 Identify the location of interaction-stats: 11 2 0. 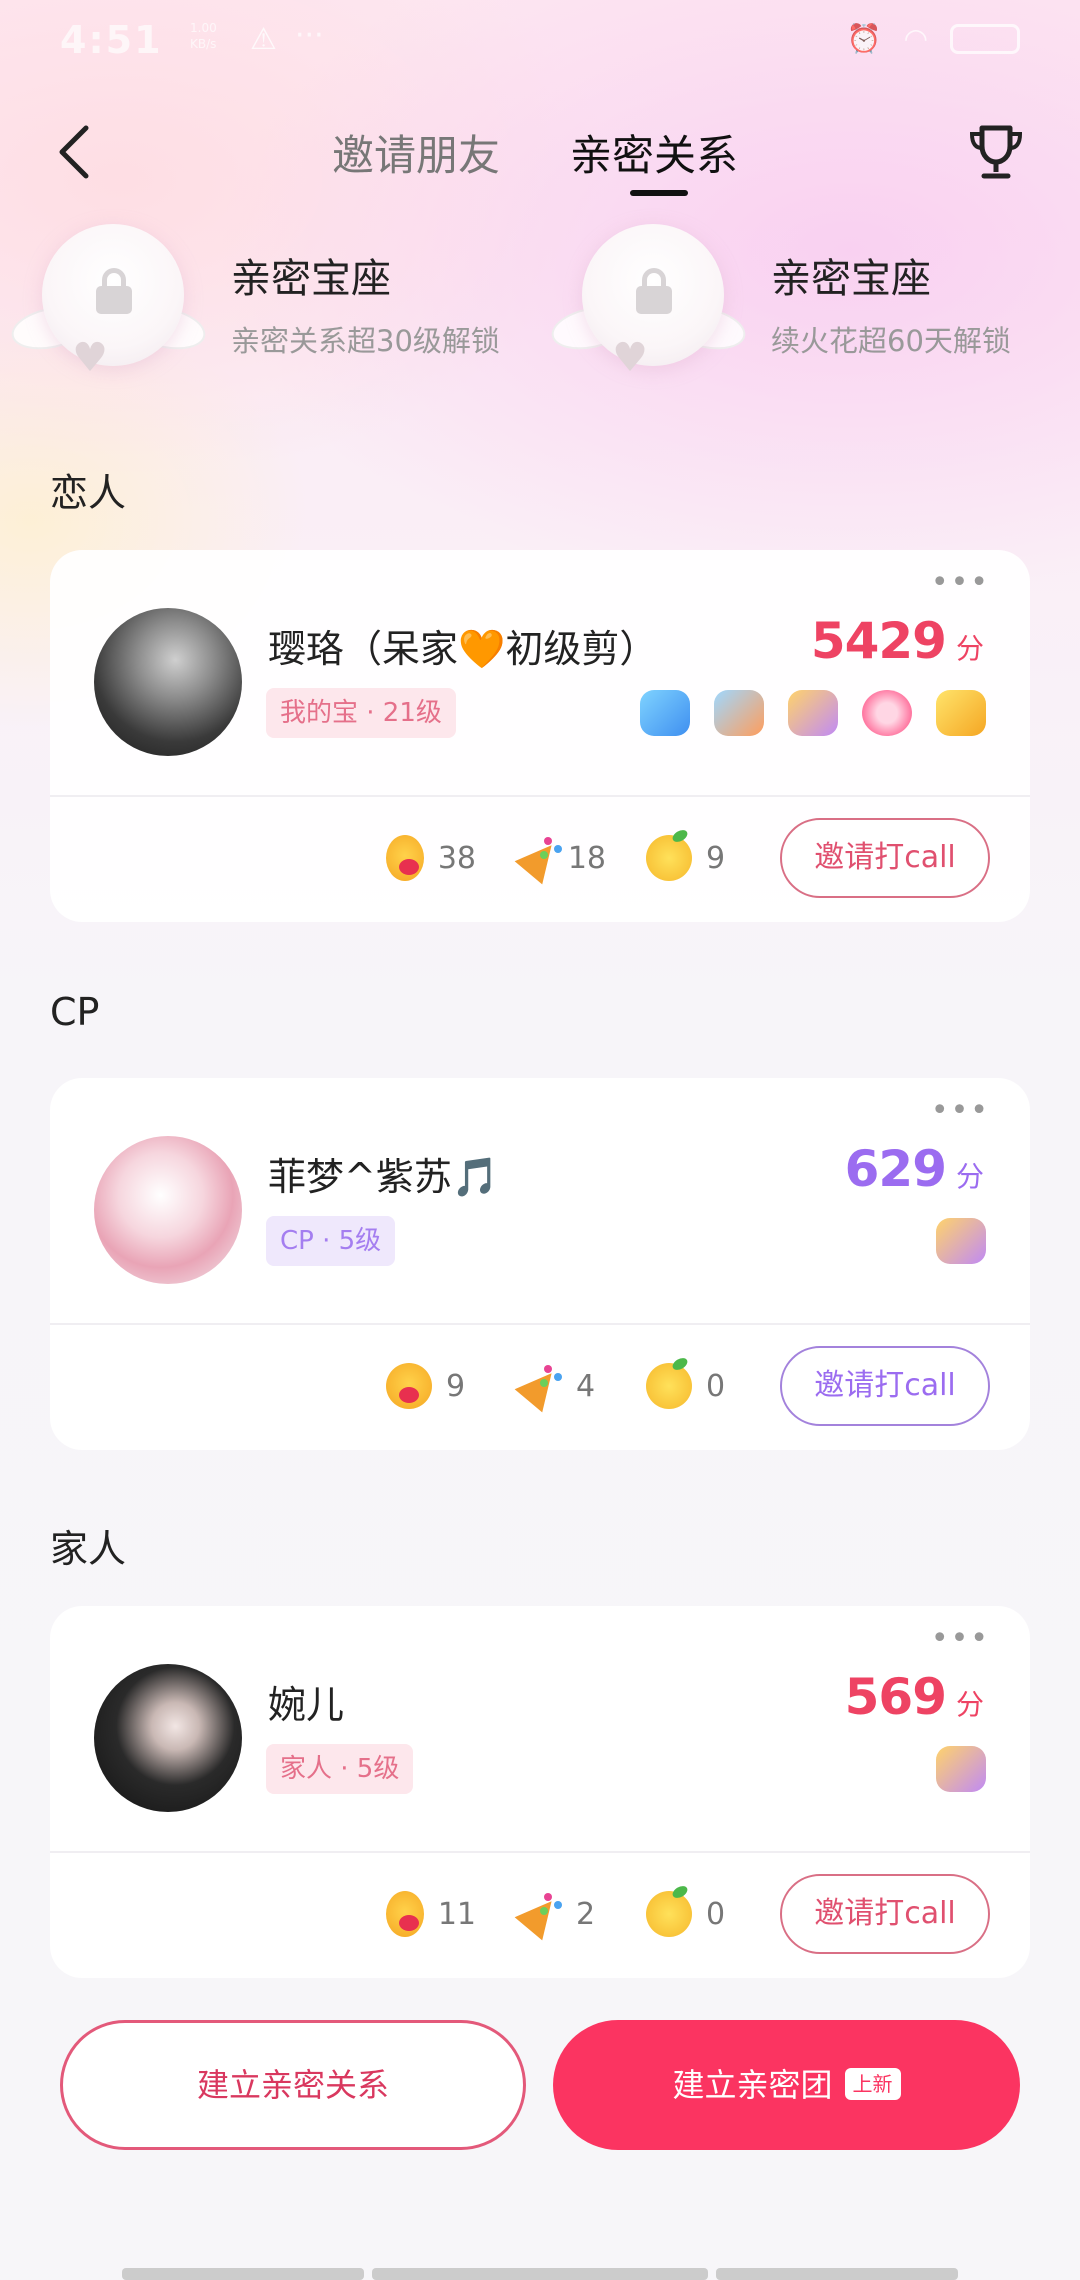
(581, 1914).